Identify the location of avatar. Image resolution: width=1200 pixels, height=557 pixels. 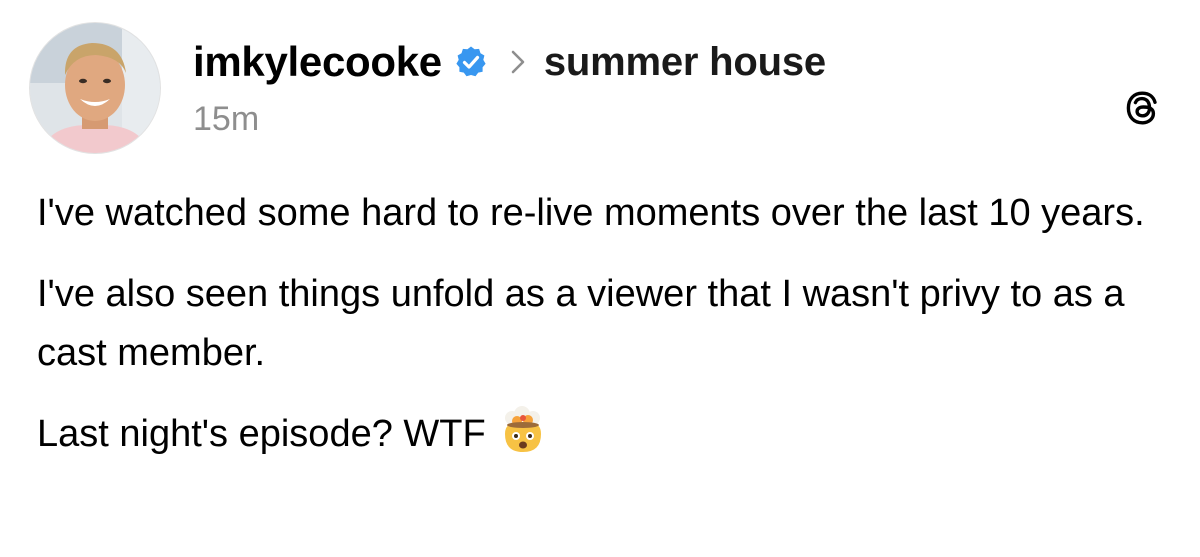
(95, 88).